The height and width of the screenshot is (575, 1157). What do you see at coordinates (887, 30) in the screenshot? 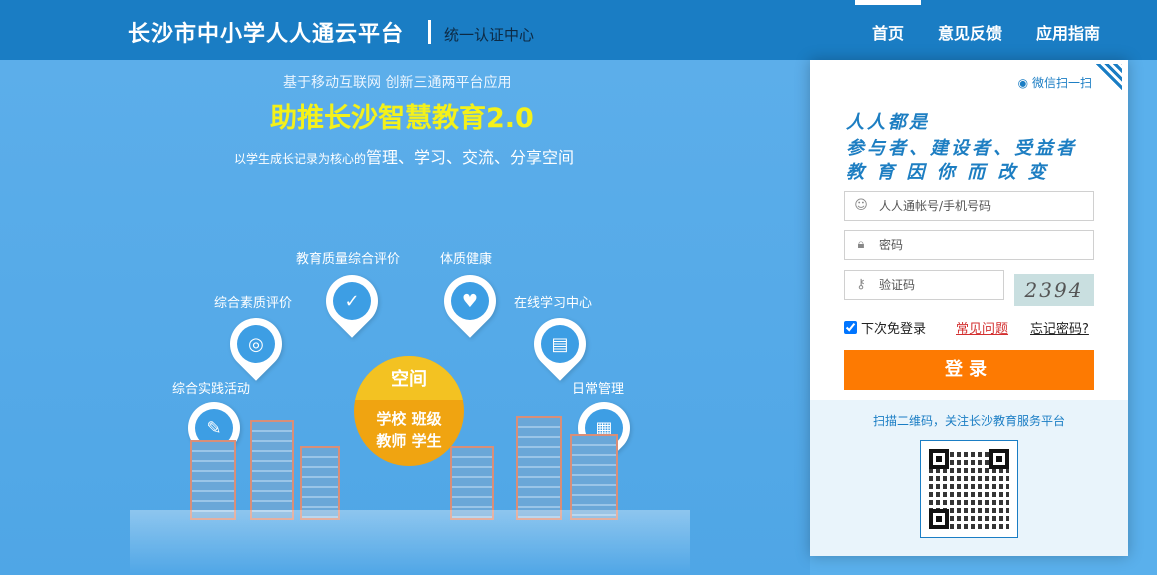
I see `nav-home: 首页` at bounding box center [887, 30].